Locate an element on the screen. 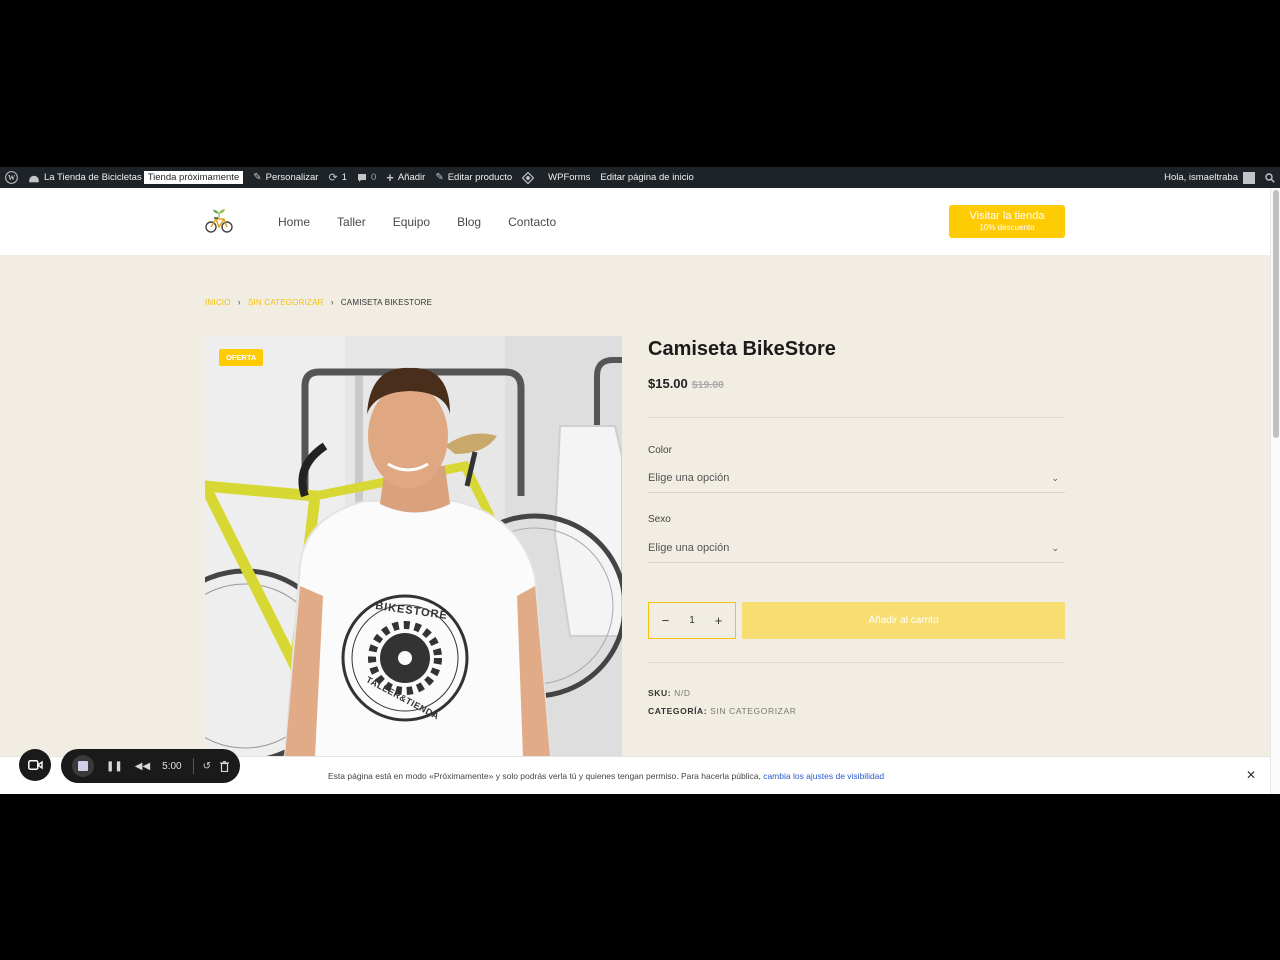 Image resolution: width=1280 pixels, height=960 pixels. recorder-controls: ❚❚ ◀◀ 5:00 ↺ is located at coordinates (150, 766).